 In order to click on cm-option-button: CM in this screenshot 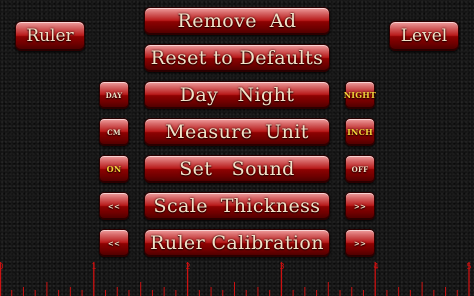, I will do `click(114, 132)`.